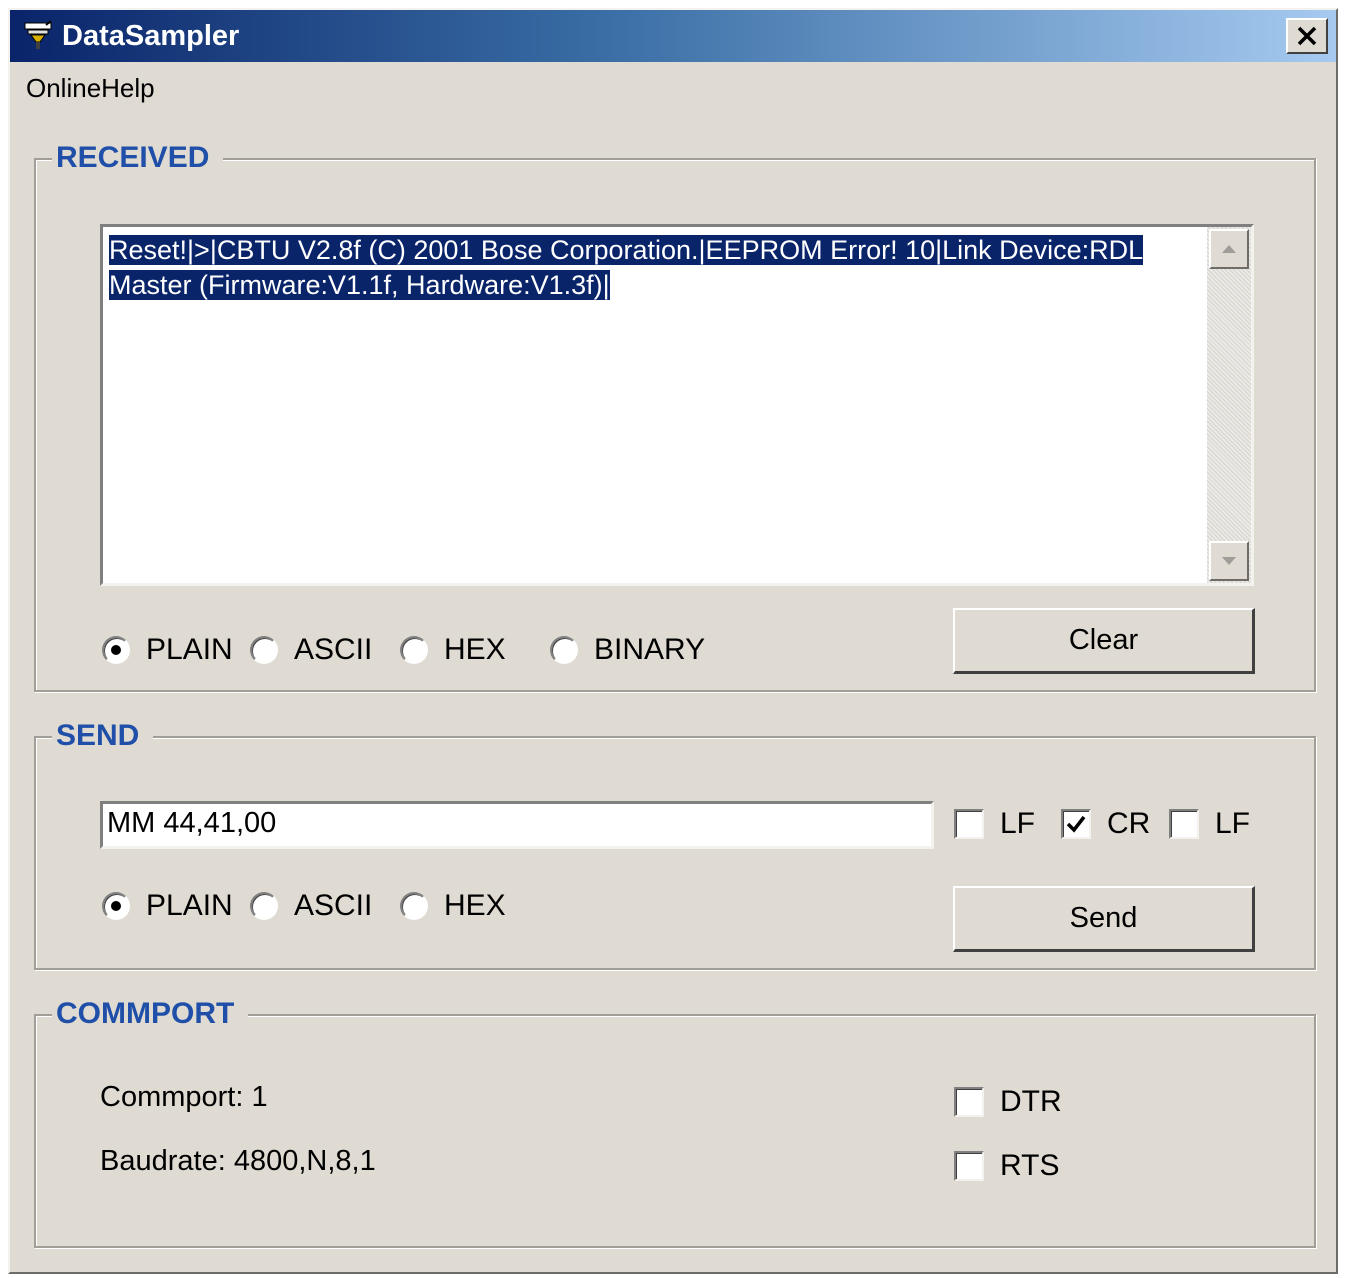 The width and height of the screenshot is (1347, 1278). What do you see at coordinates (359, 285) in the screenshot?
I see `received-line-2: Master (Firmware:V1.1f, Hardware:V1.3f)|` at bounding box center [359, 285].